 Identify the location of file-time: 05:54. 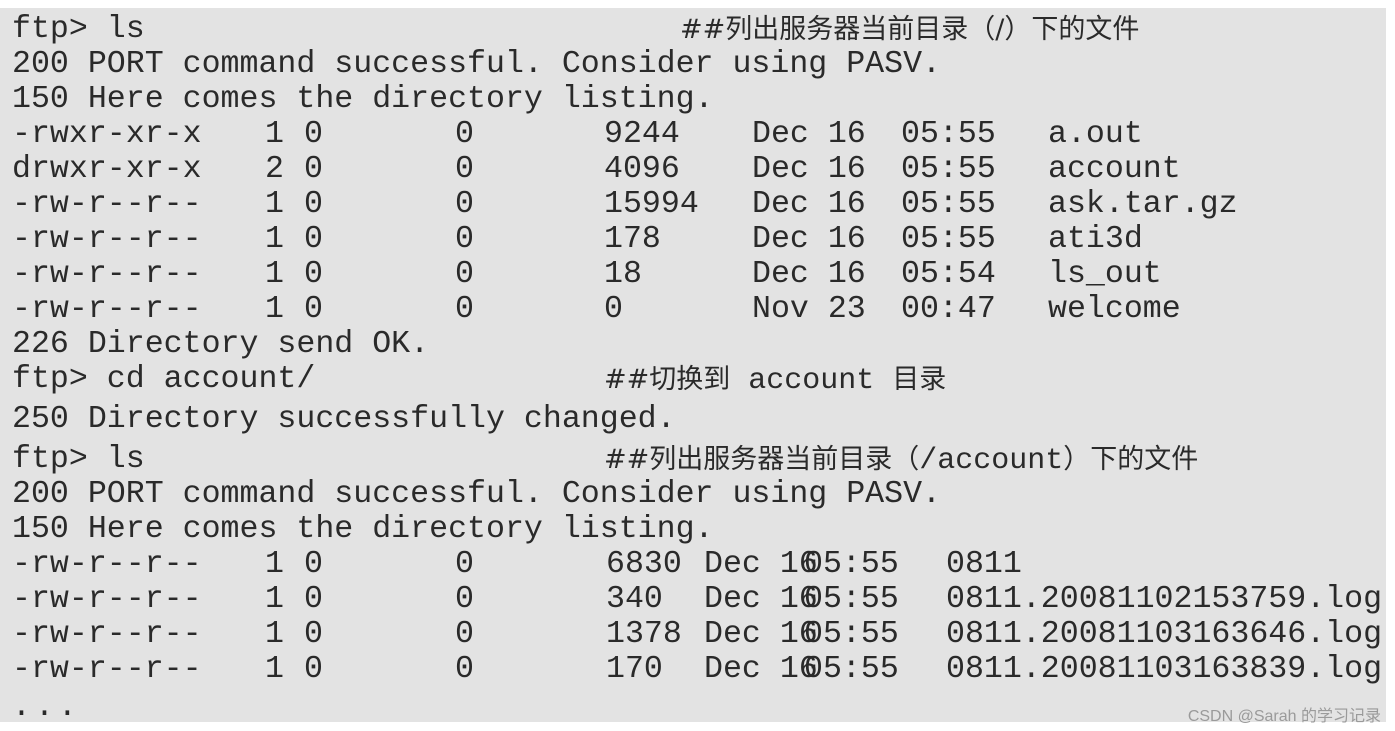
(948, 274).